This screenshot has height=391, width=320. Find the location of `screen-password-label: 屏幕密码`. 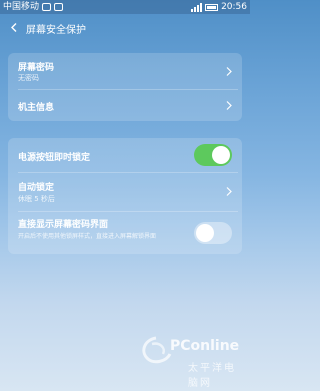

screen-password-label: 屏幕密码 is located at coordinates (36, 68).